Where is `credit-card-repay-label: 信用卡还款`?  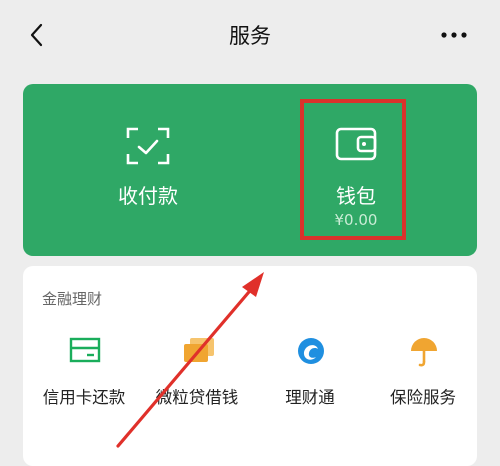
credit-card-repay-label: 信用卡还款 is located at coordinates (84, 397).